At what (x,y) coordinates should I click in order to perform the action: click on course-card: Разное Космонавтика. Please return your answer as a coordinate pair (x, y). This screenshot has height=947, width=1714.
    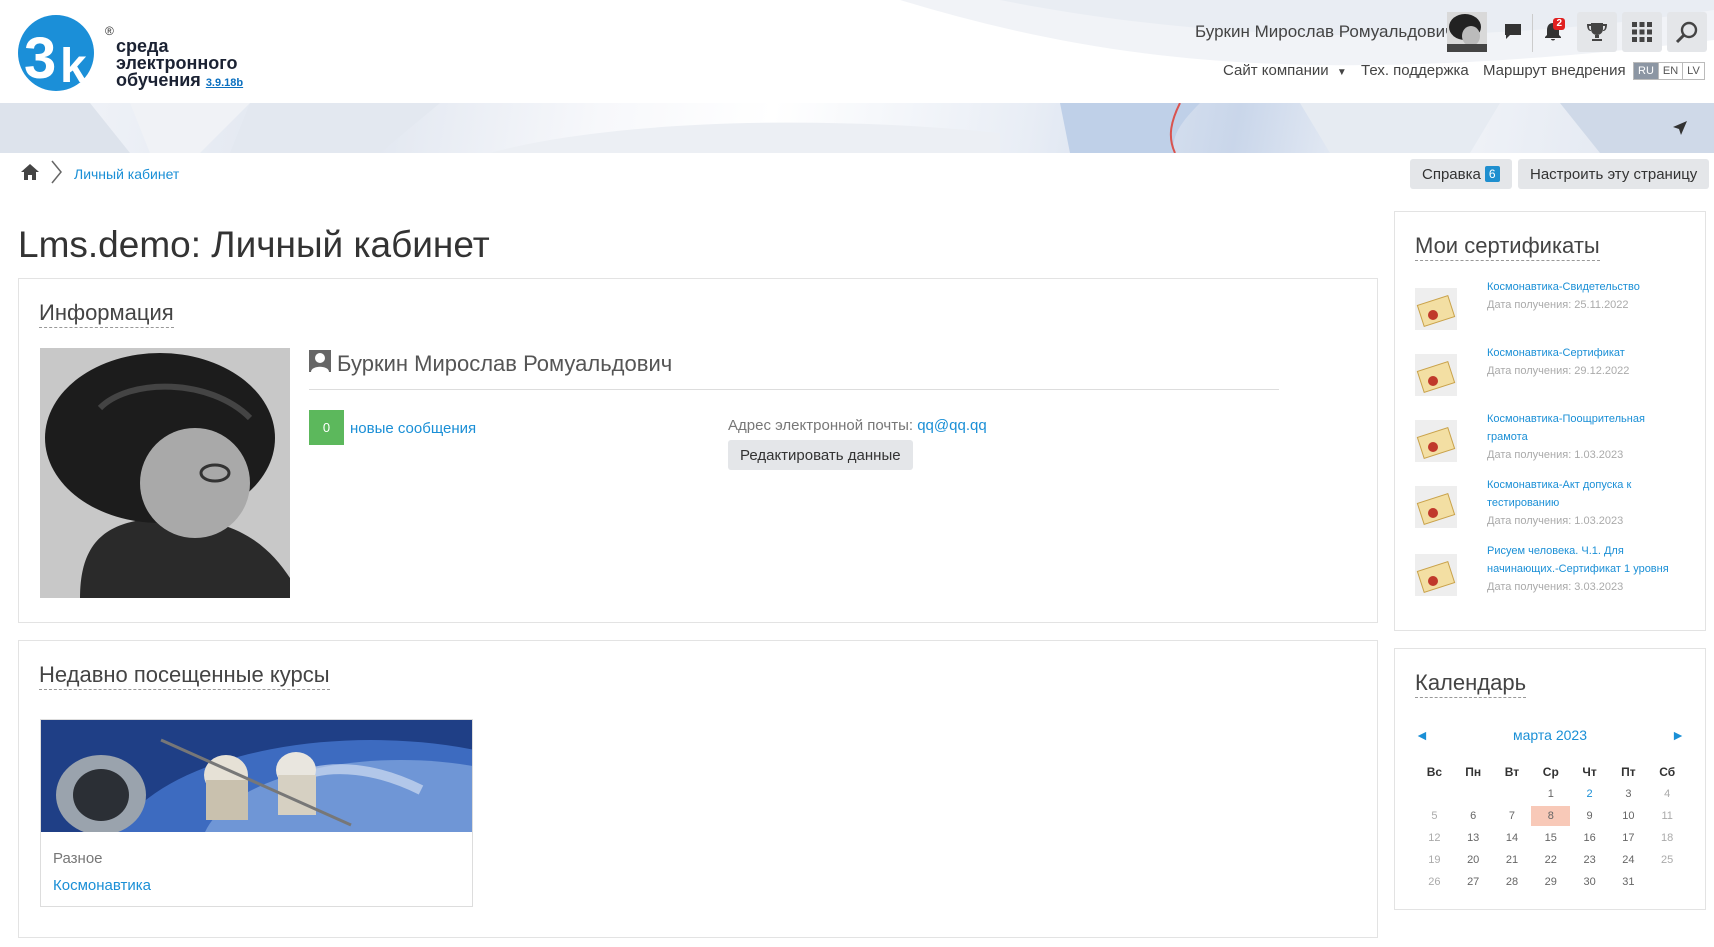
    Looking at the image, I should click on (256, 813).